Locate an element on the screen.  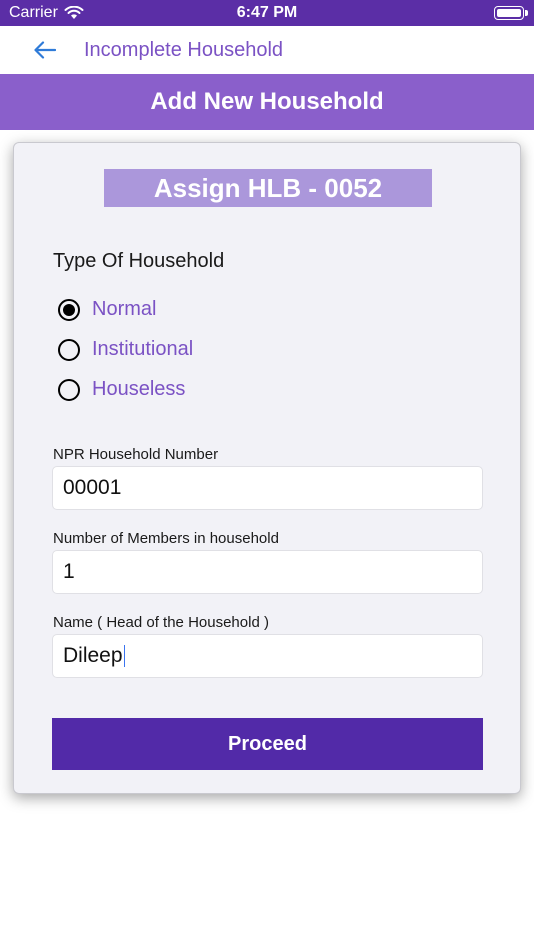
radio-selected-icon is located at coordinates (69, 309).